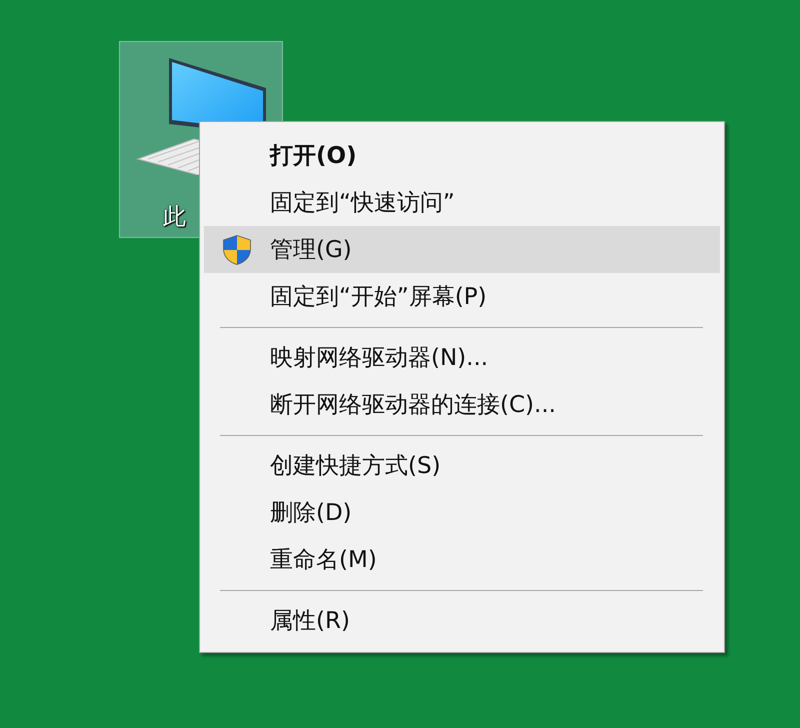  What do you see at coordinates (462, 465) in the screenshot?
I see `menu-item: 创建快捷方式(S)` at bounding box center [462, 465].